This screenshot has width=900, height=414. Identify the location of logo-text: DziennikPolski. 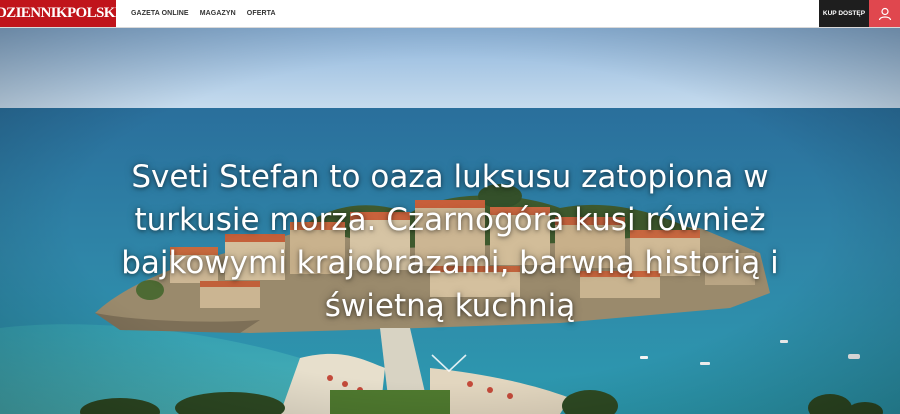
(60, 13).